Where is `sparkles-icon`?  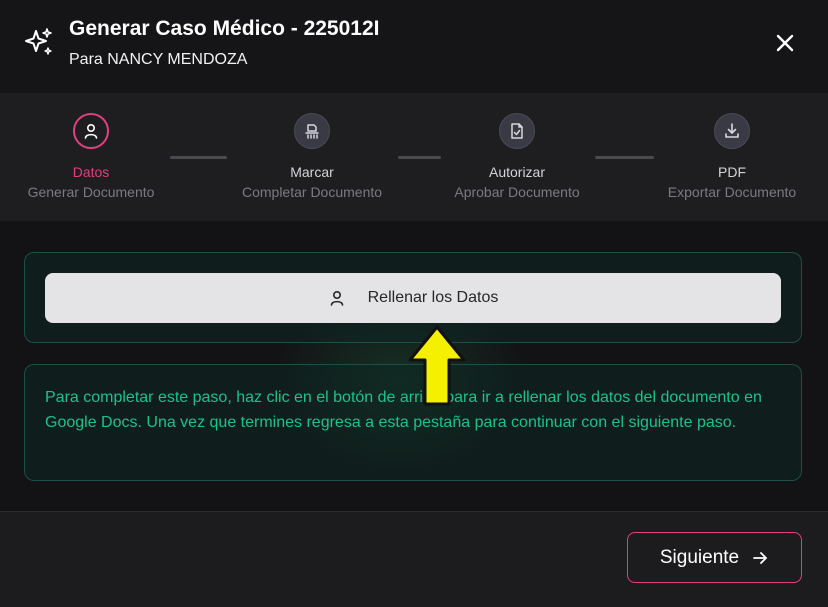 sparkles-icon is located at coordinates (38, 41).